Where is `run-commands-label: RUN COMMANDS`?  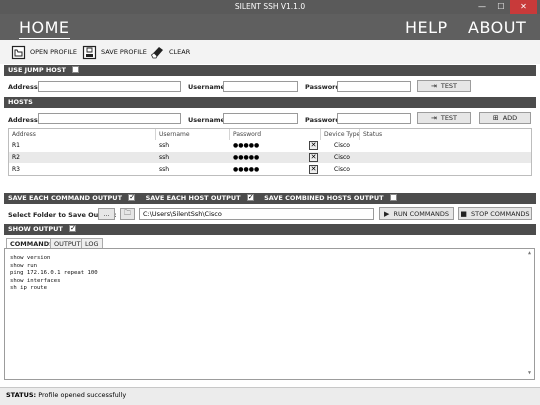
run-commands-label: RUN COMMANDS is located at coordinates (421, 213).